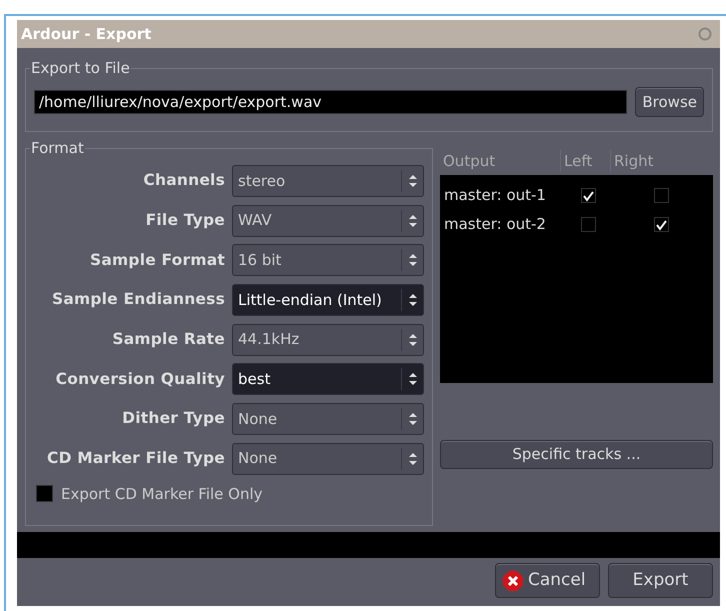 This screenshot has height=611, width=726. What do you see at coordinates (137, 299) in the screenshot?
I see `field-label: Sample Endianness` at bounding box center [137, 299].